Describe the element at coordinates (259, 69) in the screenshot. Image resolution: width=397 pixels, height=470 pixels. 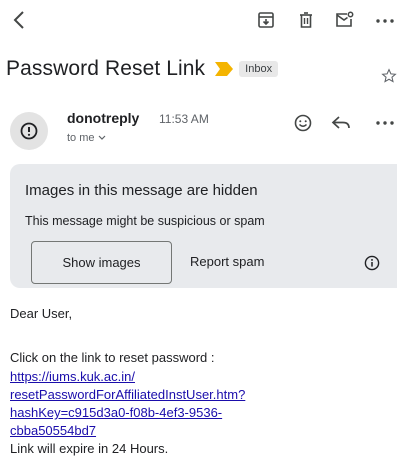
I see `inbox-label-chip: Inbox` at that location.